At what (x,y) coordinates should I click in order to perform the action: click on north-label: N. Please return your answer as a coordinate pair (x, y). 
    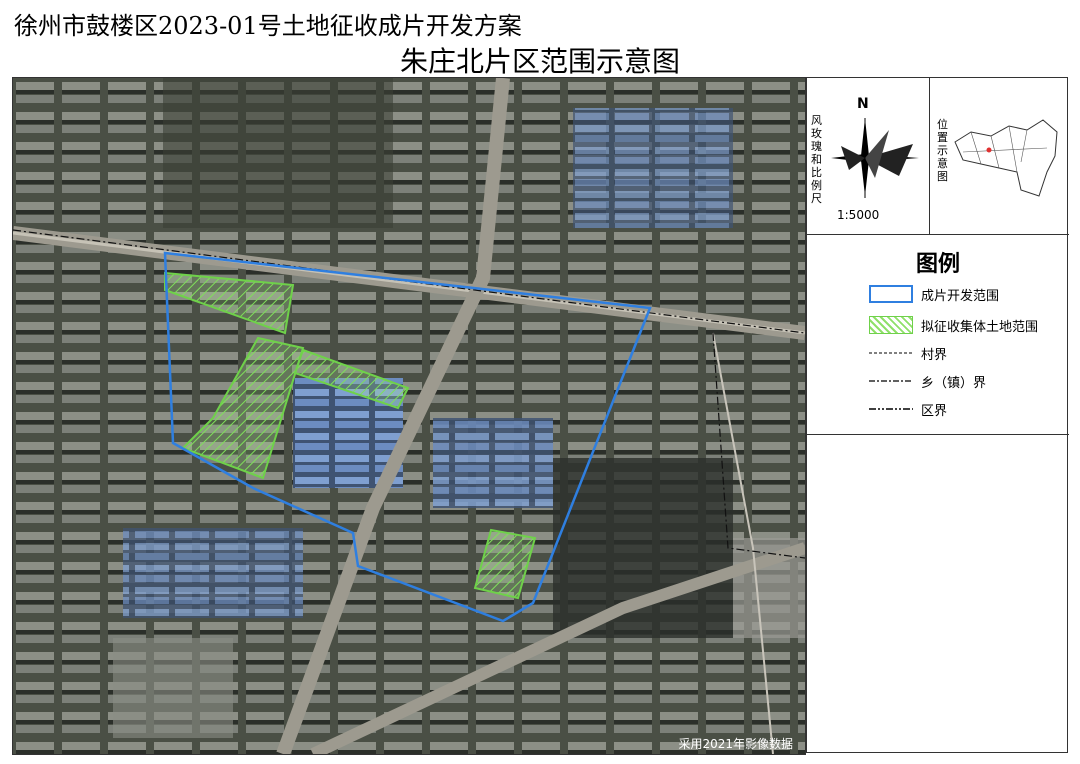
    Looking at the image, I should click on (863, 104).